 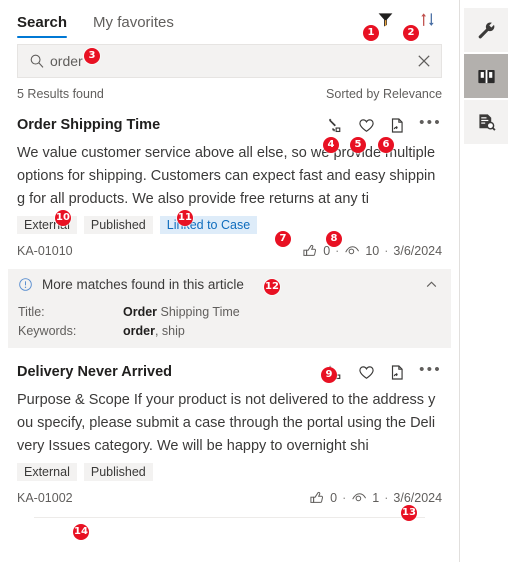 I want to click on sorted-by-label: Sorted by Relevance, so click(x=384, y=94).